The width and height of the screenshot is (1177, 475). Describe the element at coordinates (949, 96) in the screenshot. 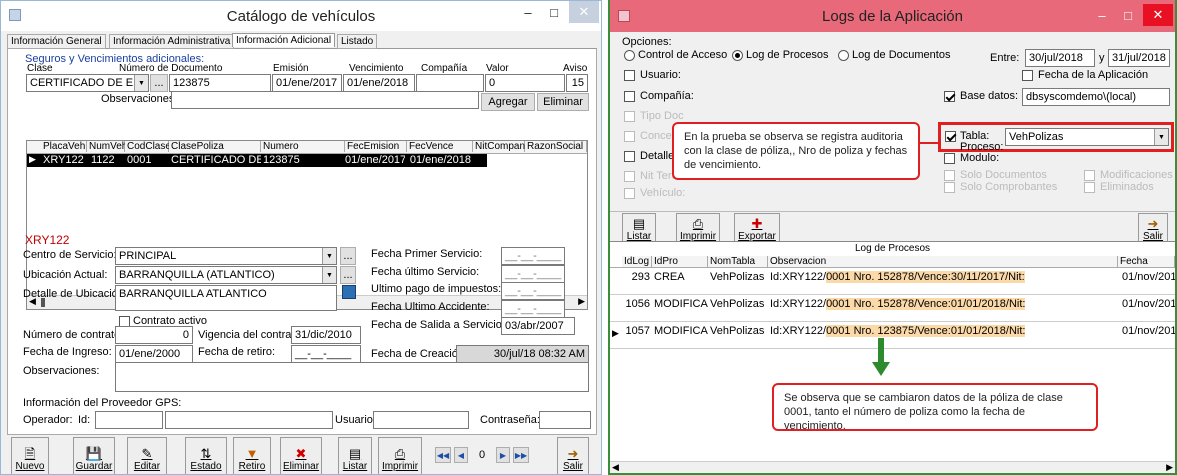

I see `base-datos-checkbox` at that location.